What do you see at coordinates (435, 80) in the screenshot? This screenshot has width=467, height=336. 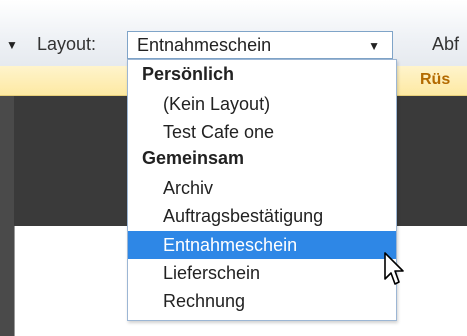 I see `tab-label: Rüs` at bounding box center [435, 80].